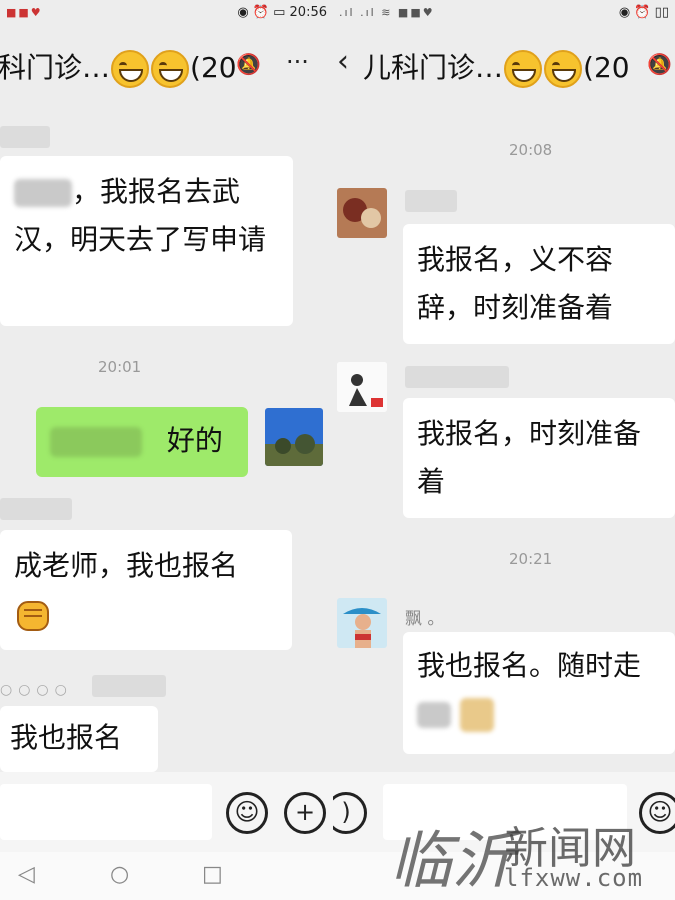 Image resolution: width=675 pixels, height=900 pixels. What do you see at coordinates (146, 590) in the screenshot?
I see `message-bubble: 成老师，我也报名` at bounding box center [146, 590].